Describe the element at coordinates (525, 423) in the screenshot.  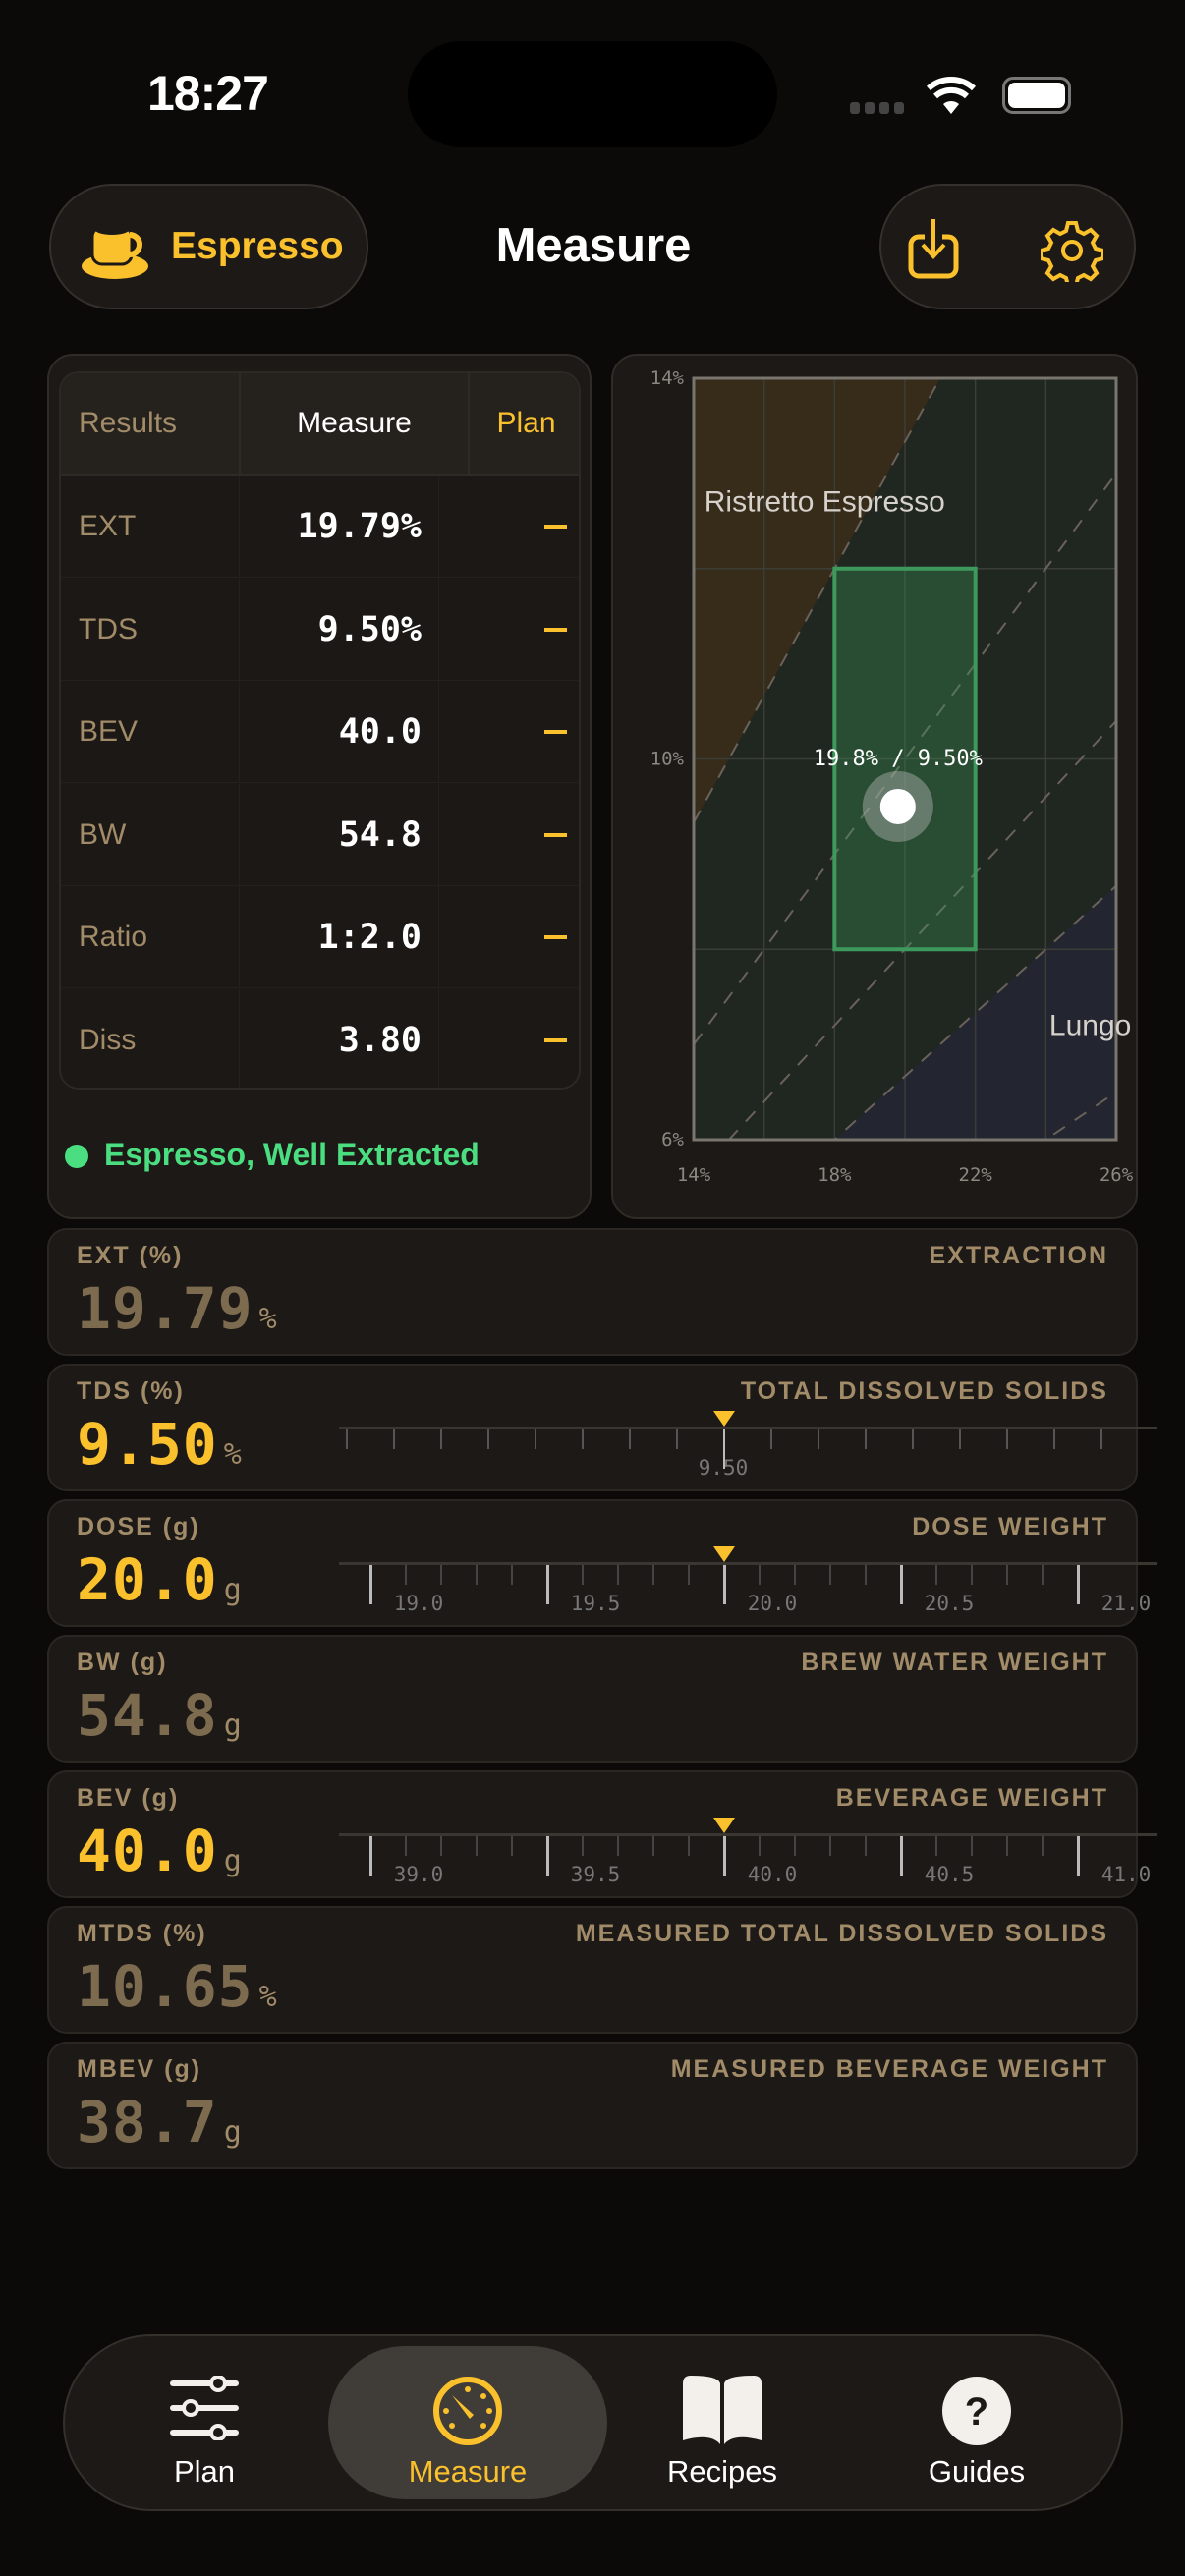
I see `header-plan: Plan` at that location.